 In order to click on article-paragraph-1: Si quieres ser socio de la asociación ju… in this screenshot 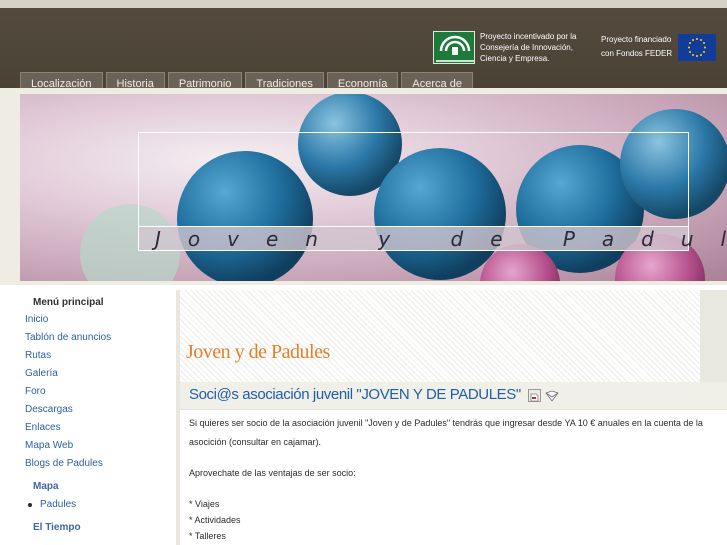, I will do `click(446, 432)`.